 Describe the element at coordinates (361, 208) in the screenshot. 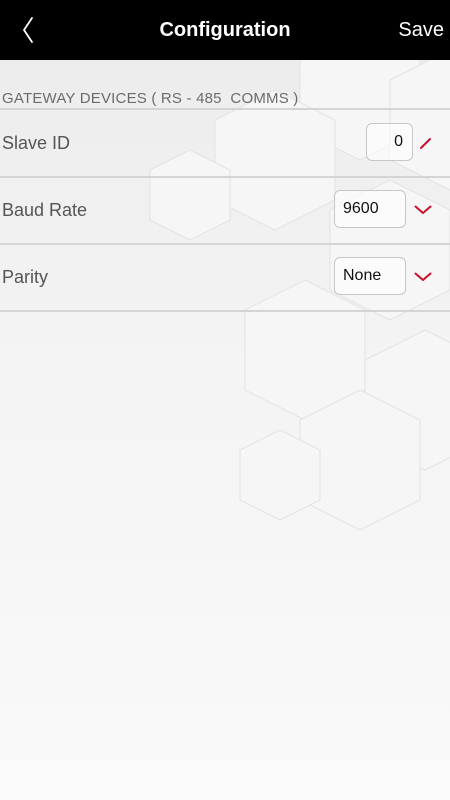

I see `baud-rate-value: 9600` at that location.